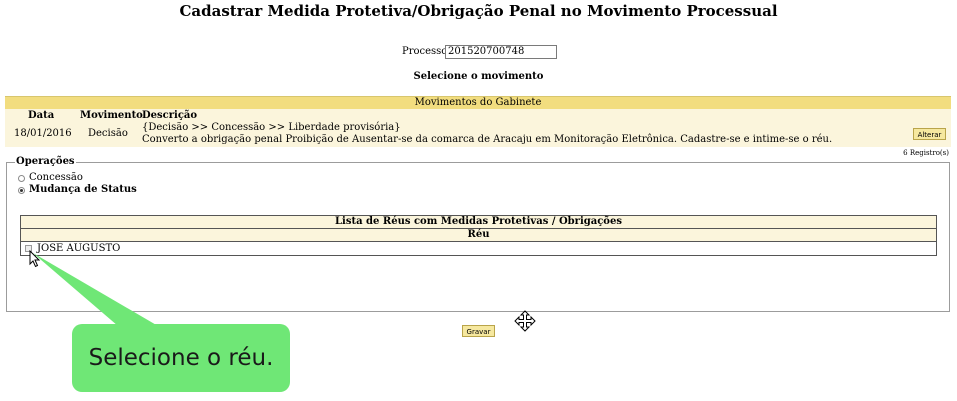  I want to click on radio-concessao, so click(21, 178).